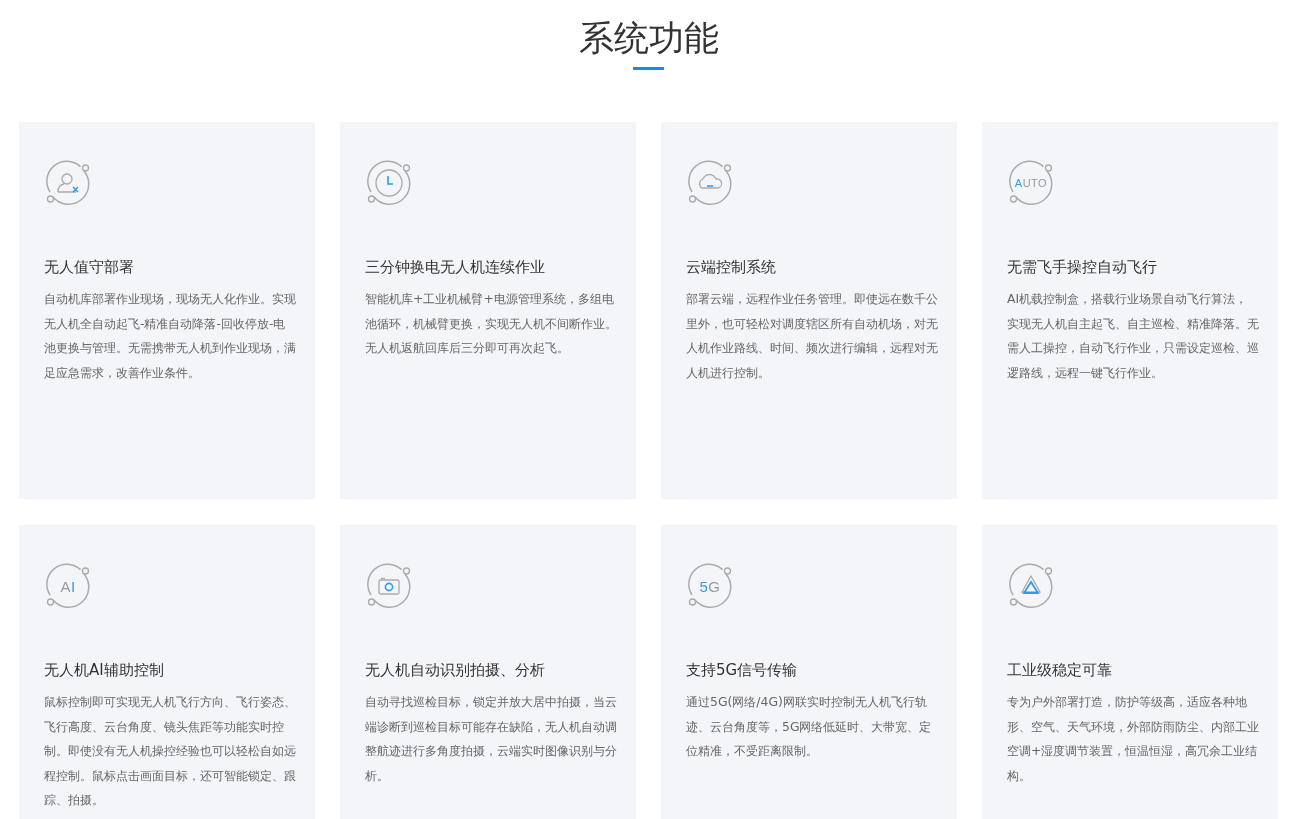  What do you see at coordinates (491, 323) in the screenshot?
I see `feature-description: 智能机库+工业机械臂+电源管理系统，多组电池循环，机械臂更换，实现无人机不间断作业。无人机返航回库后三分即可再次起飞。` at bounding box center [491, 323].